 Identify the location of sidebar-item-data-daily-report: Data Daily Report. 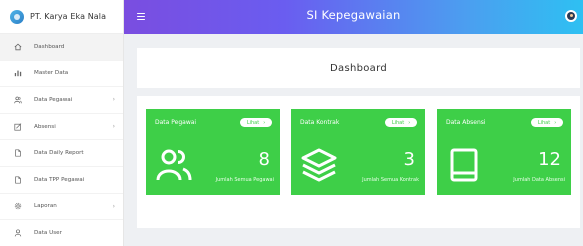
(61, 153).